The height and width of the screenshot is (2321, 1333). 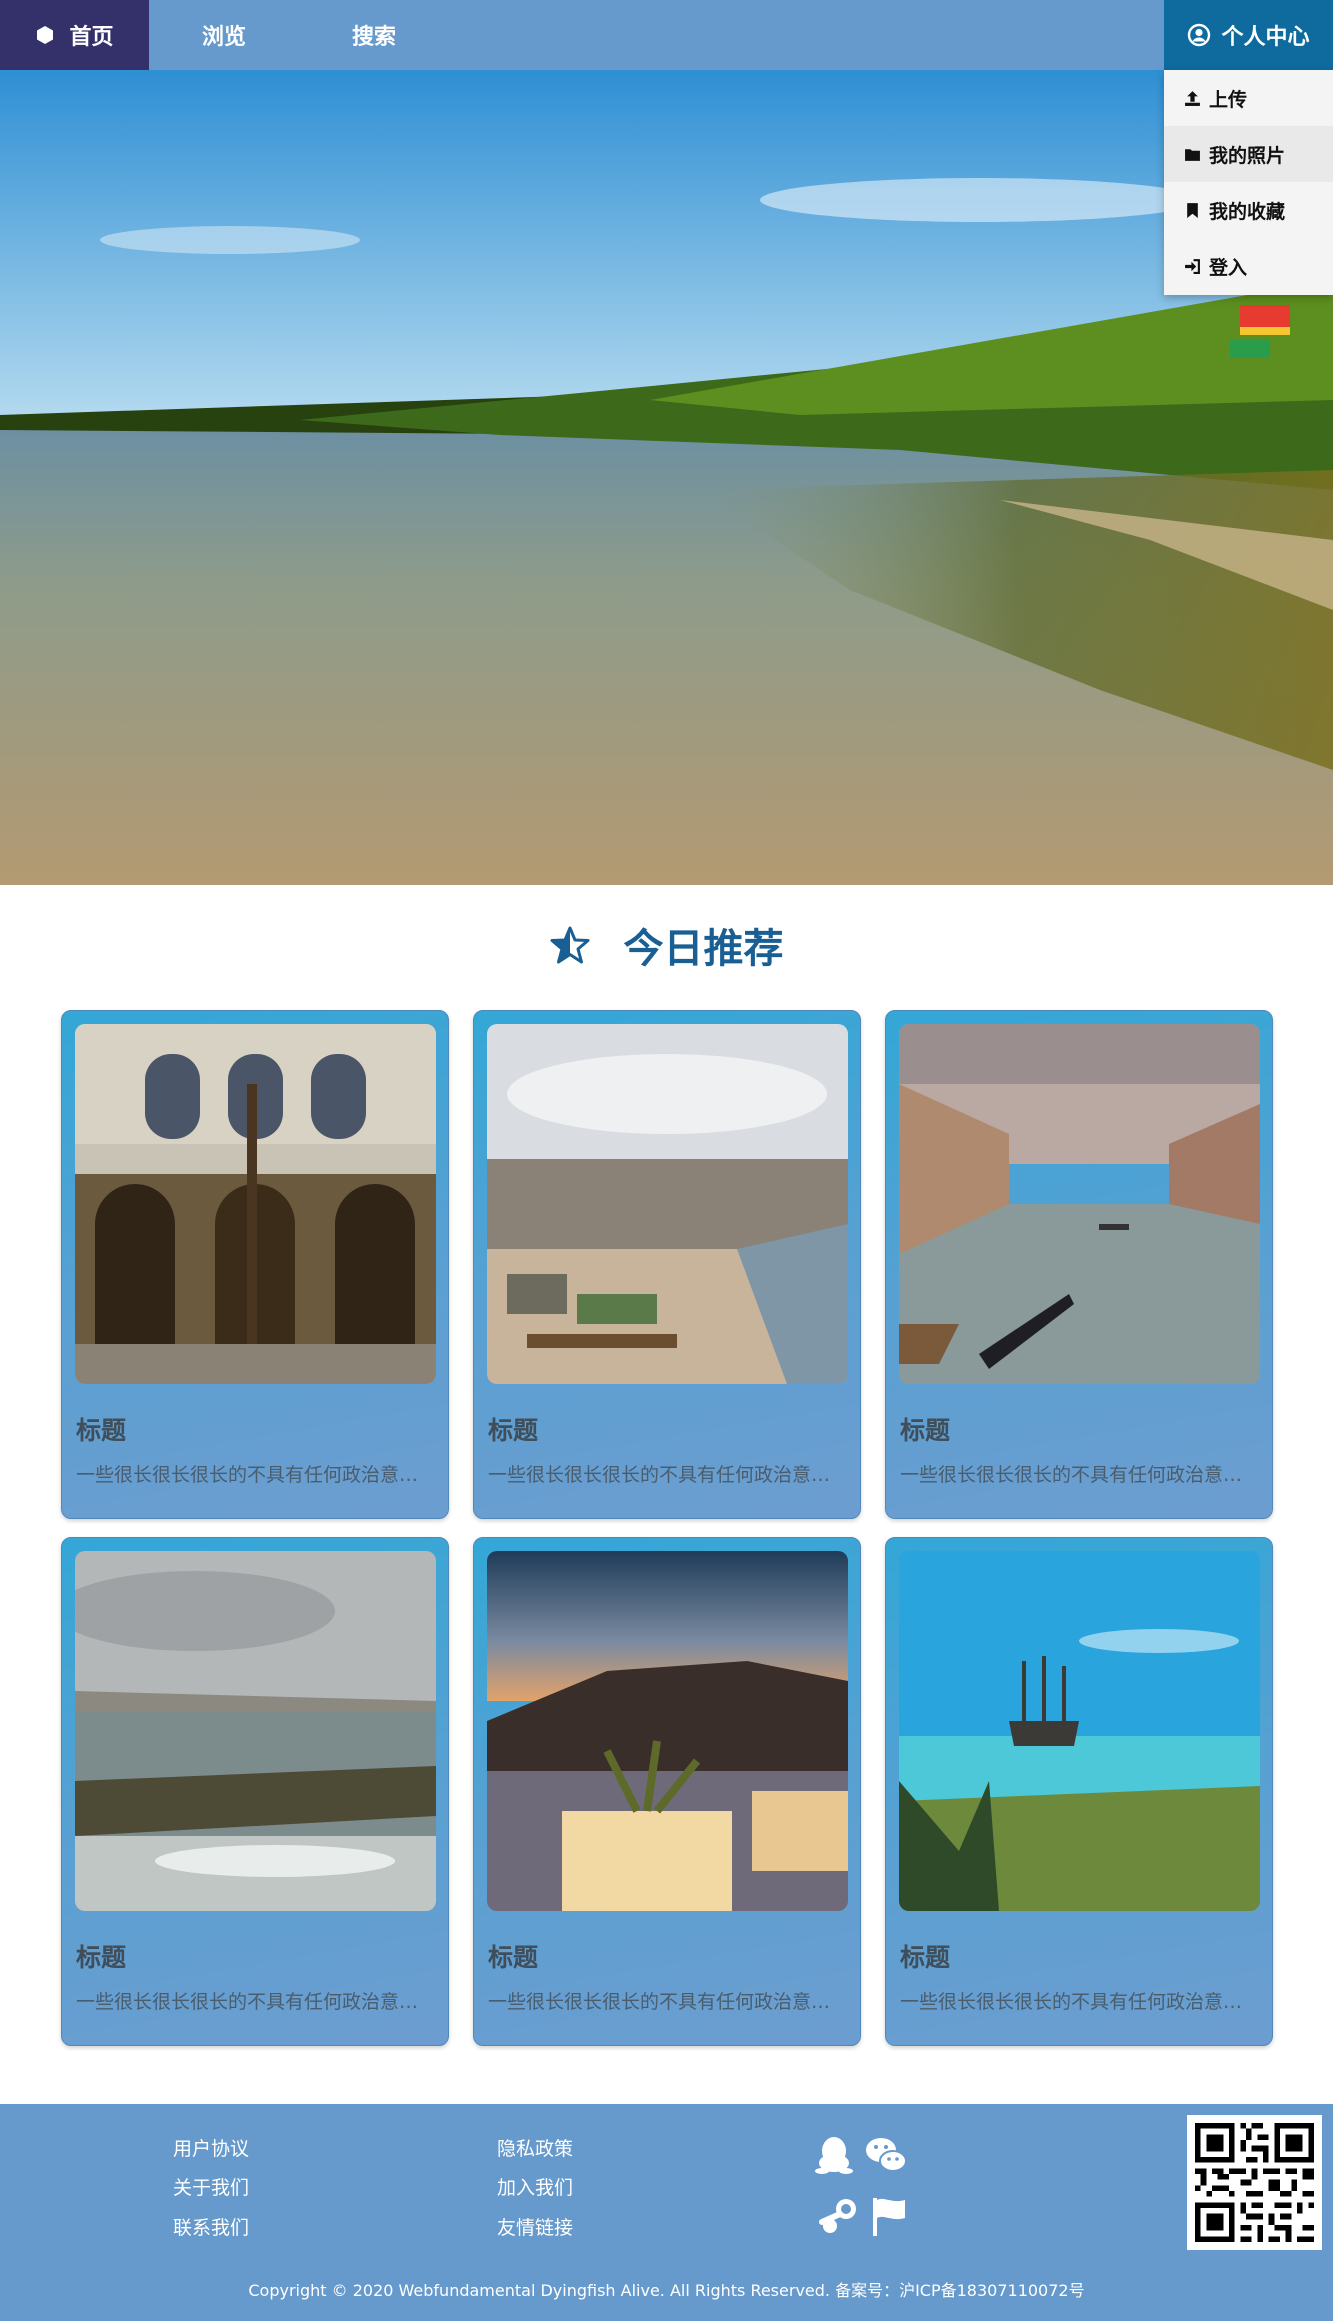 I want to click on nav-home: 首页, so click(x=74, y=35).